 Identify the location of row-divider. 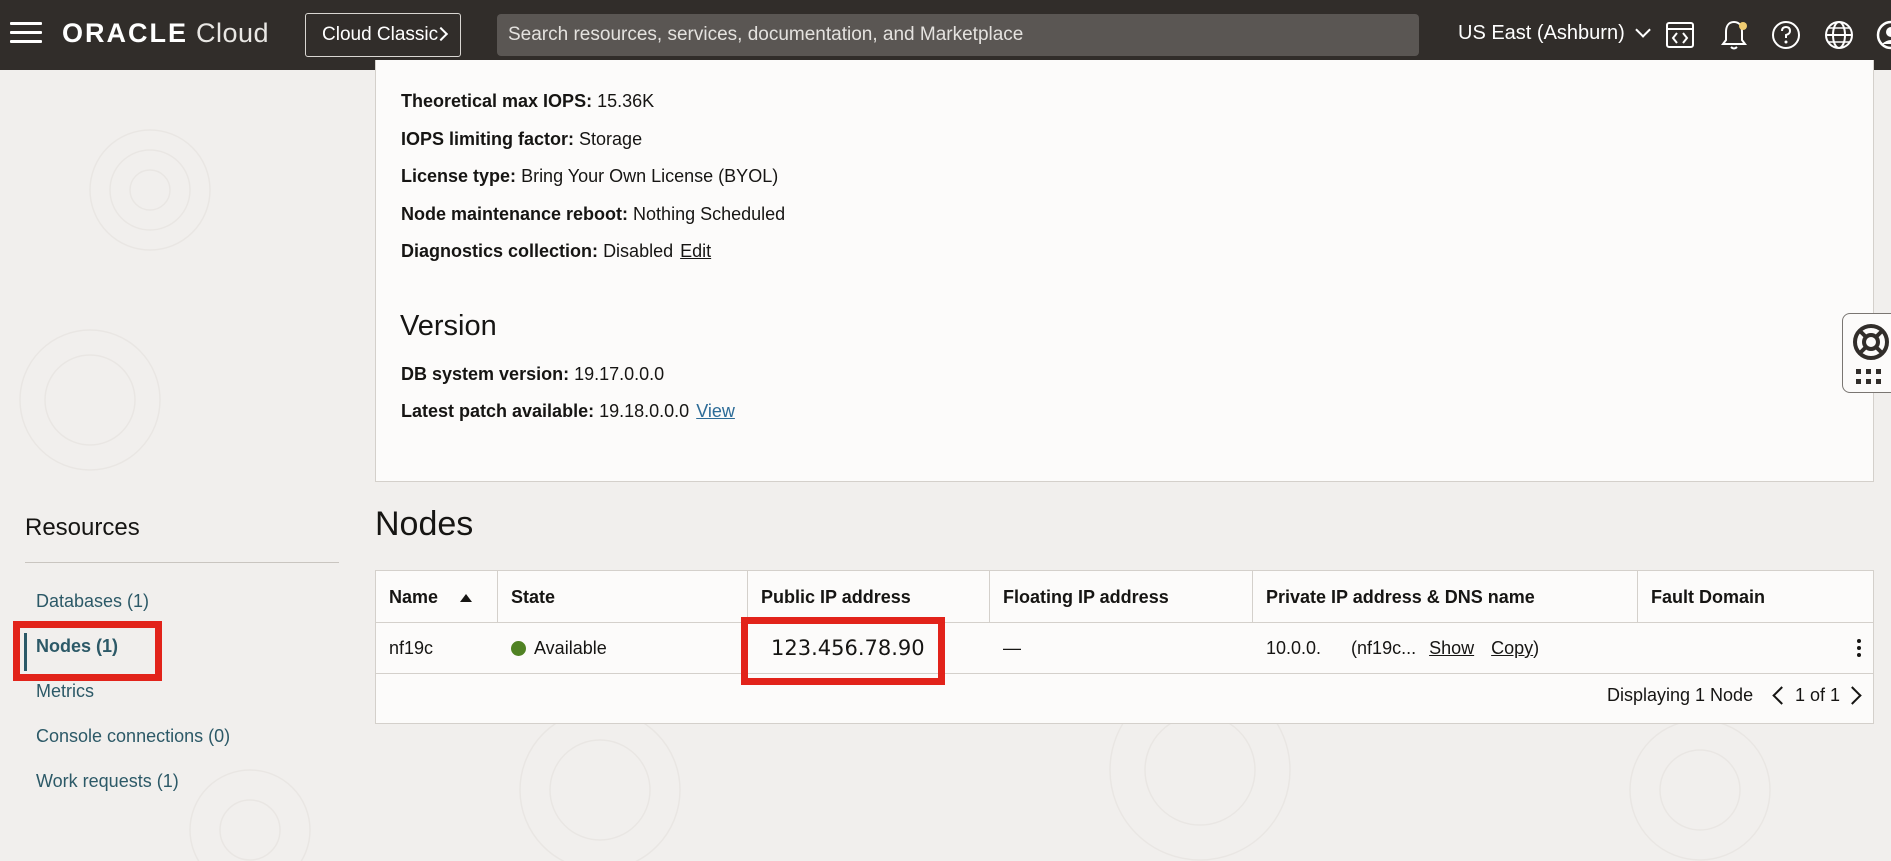
(1124, 673).